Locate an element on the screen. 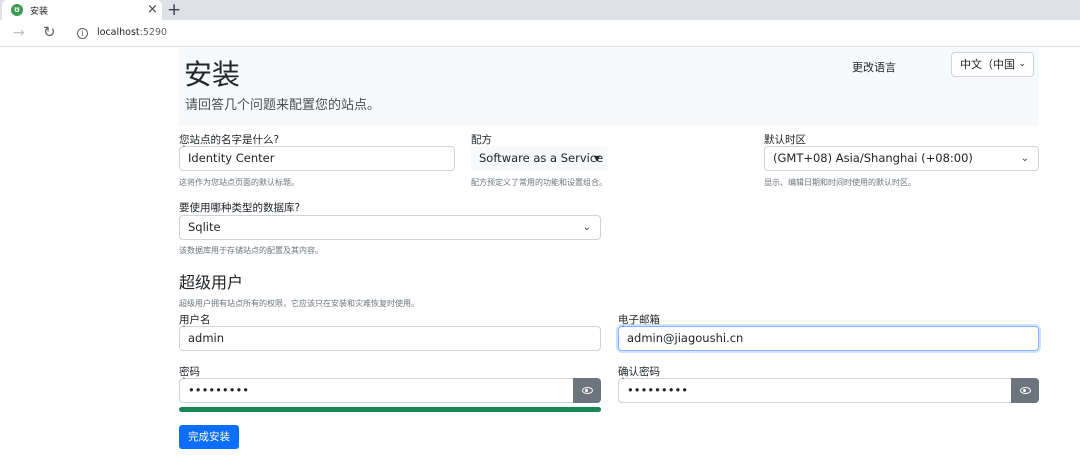 This screenshot has height=474, width=1080. site-name-input: ˇ Identity Center is located at coordinates (317, 158).